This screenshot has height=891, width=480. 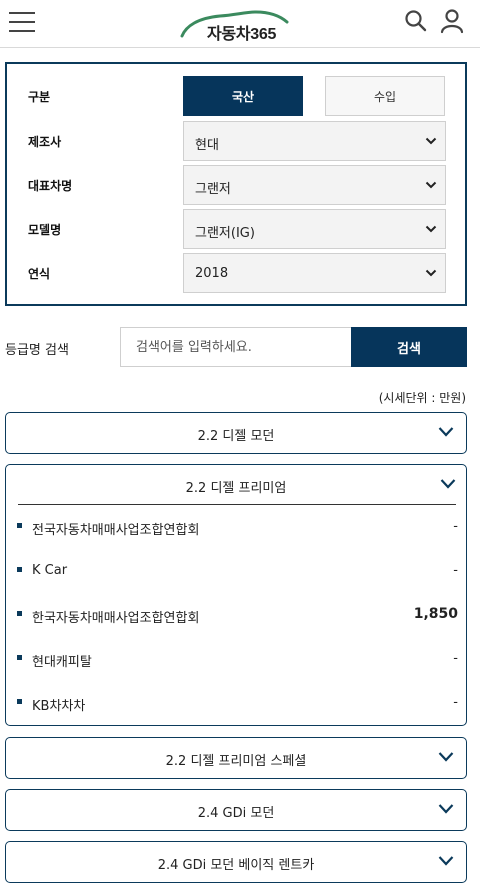 What do you see at coordinates (422, 398) in the screenshot?
I see `price-unit-note: (시세단위 : 만원)` at bounding box center [422, 398].